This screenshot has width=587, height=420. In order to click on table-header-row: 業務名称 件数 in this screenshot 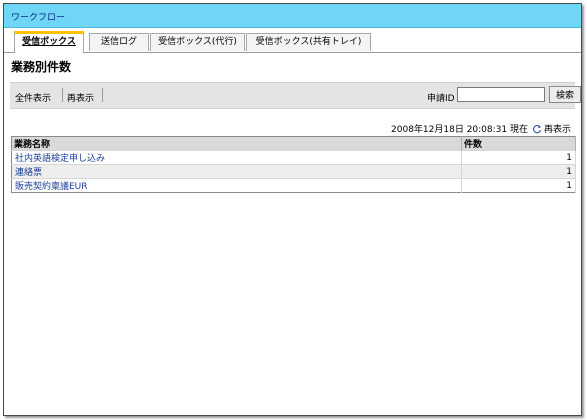, I will do `click(293, 143)`.